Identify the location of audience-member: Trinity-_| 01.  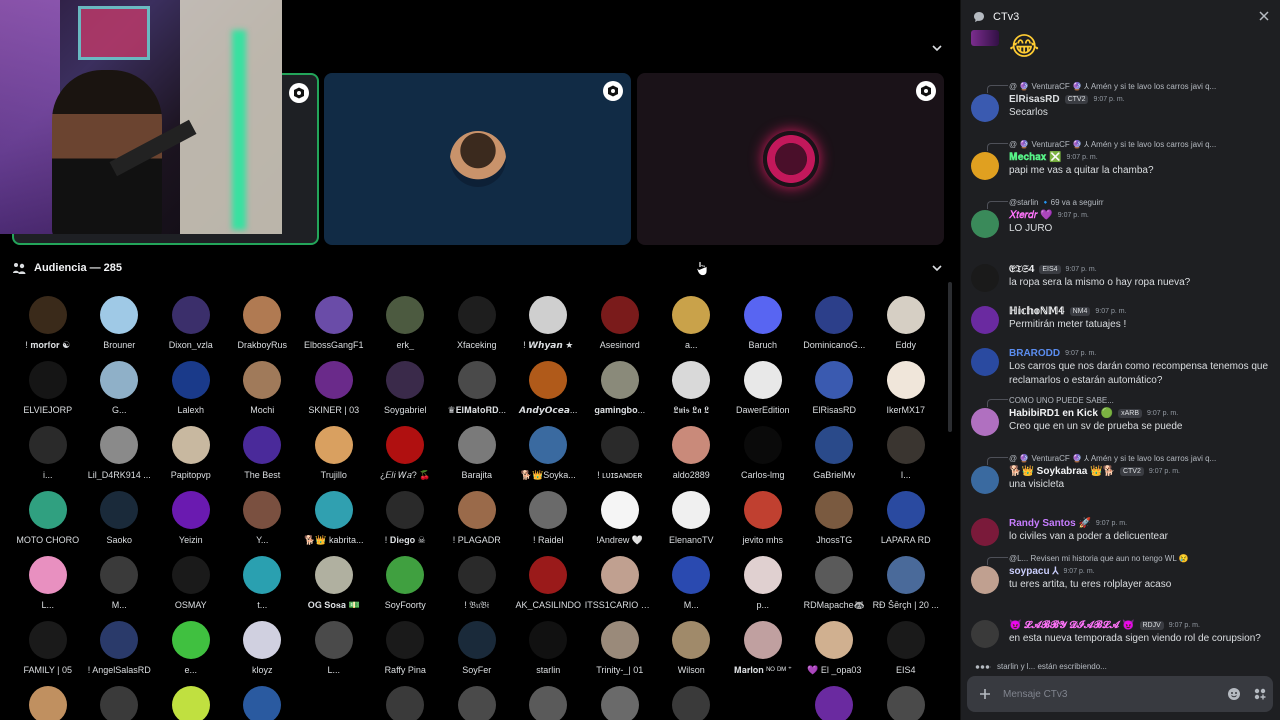
(620, 648).